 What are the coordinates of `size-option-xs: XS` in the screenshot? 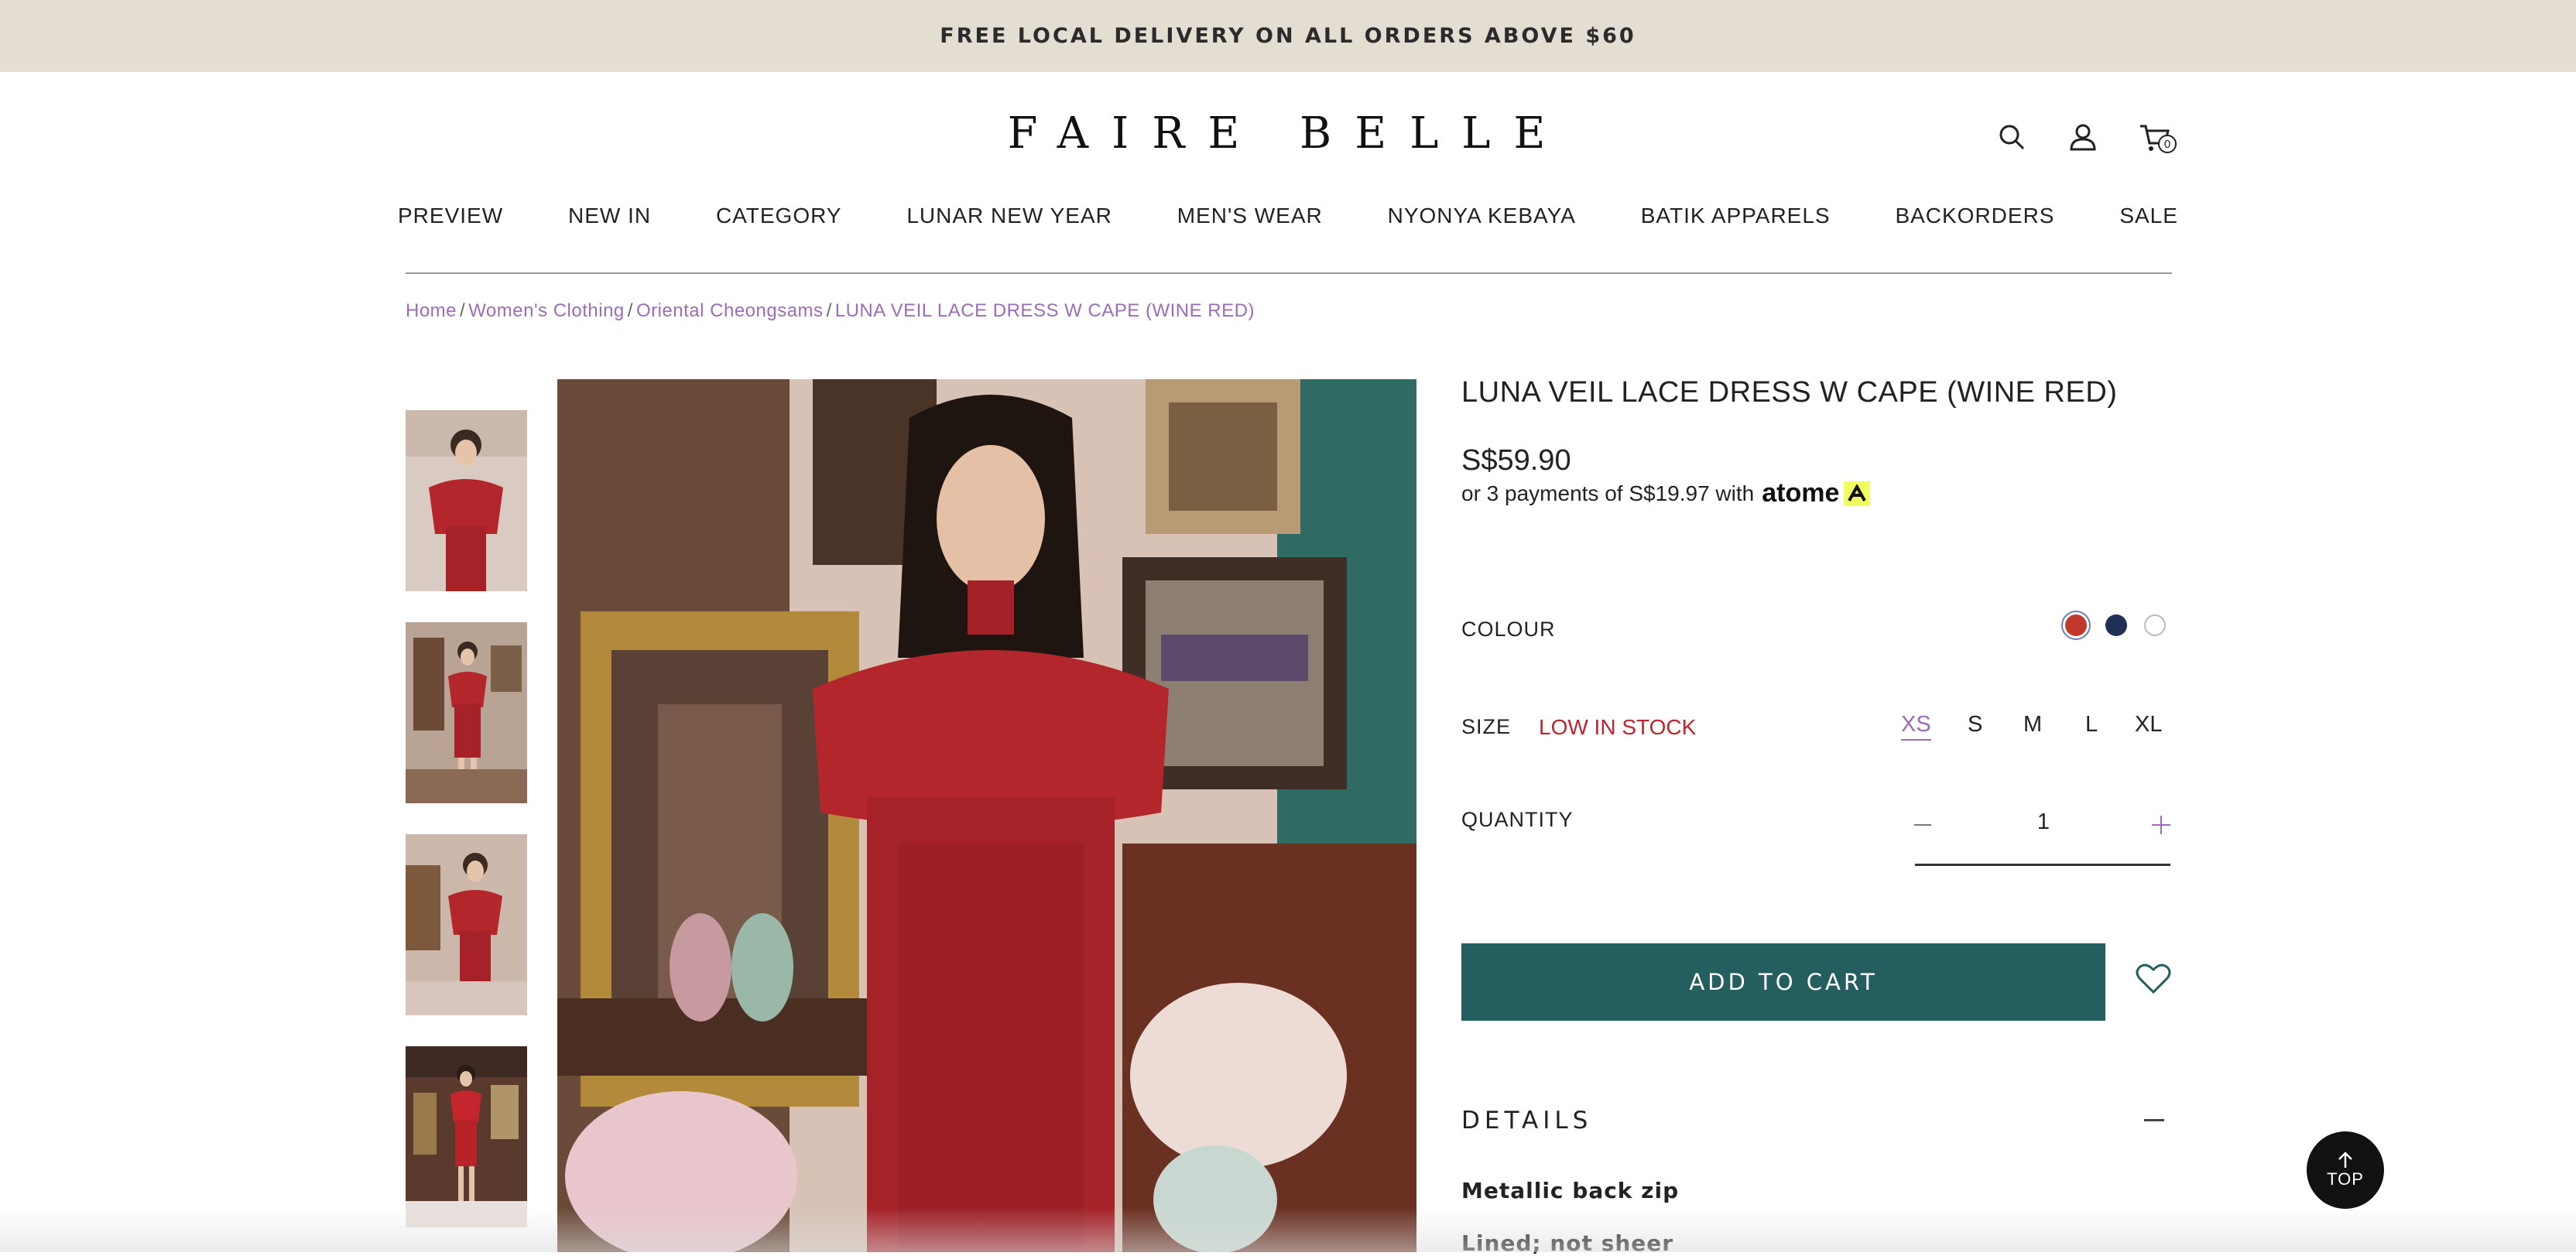 It's located at (1916, 726).